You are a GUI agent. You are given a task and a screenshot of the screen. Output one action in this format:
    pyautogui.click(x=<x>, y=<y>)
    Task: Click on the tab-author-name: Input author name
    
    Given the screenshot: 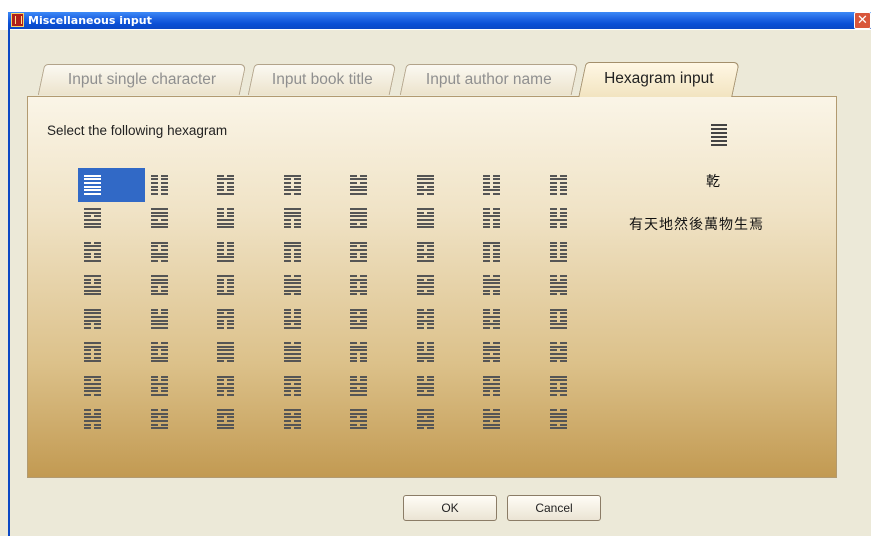 What is the action you would take?
    pyautogui.click(x=489, y=79)
    